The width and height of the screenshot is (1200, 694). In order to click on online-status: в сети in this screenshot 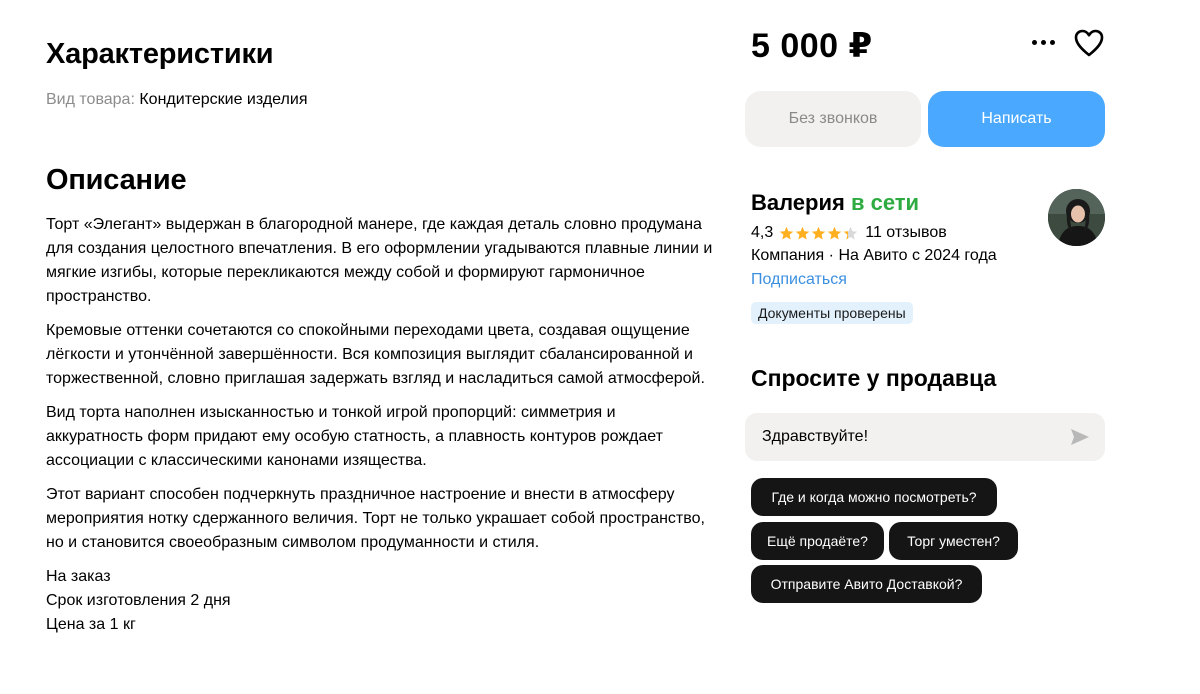, I will do `click(885, 202)`.